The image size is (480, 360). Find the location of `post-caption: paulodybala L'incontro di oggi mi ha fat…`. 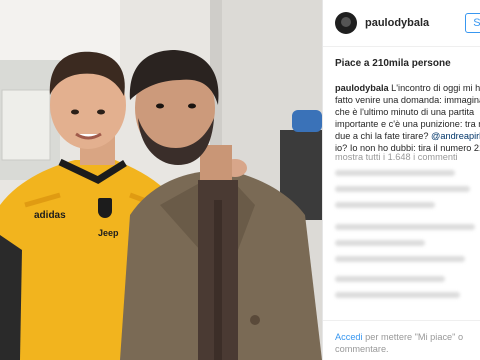

post-caption: paulodybala L'incontro di oggi mi ha fat… is located at coordinates (407, 118).